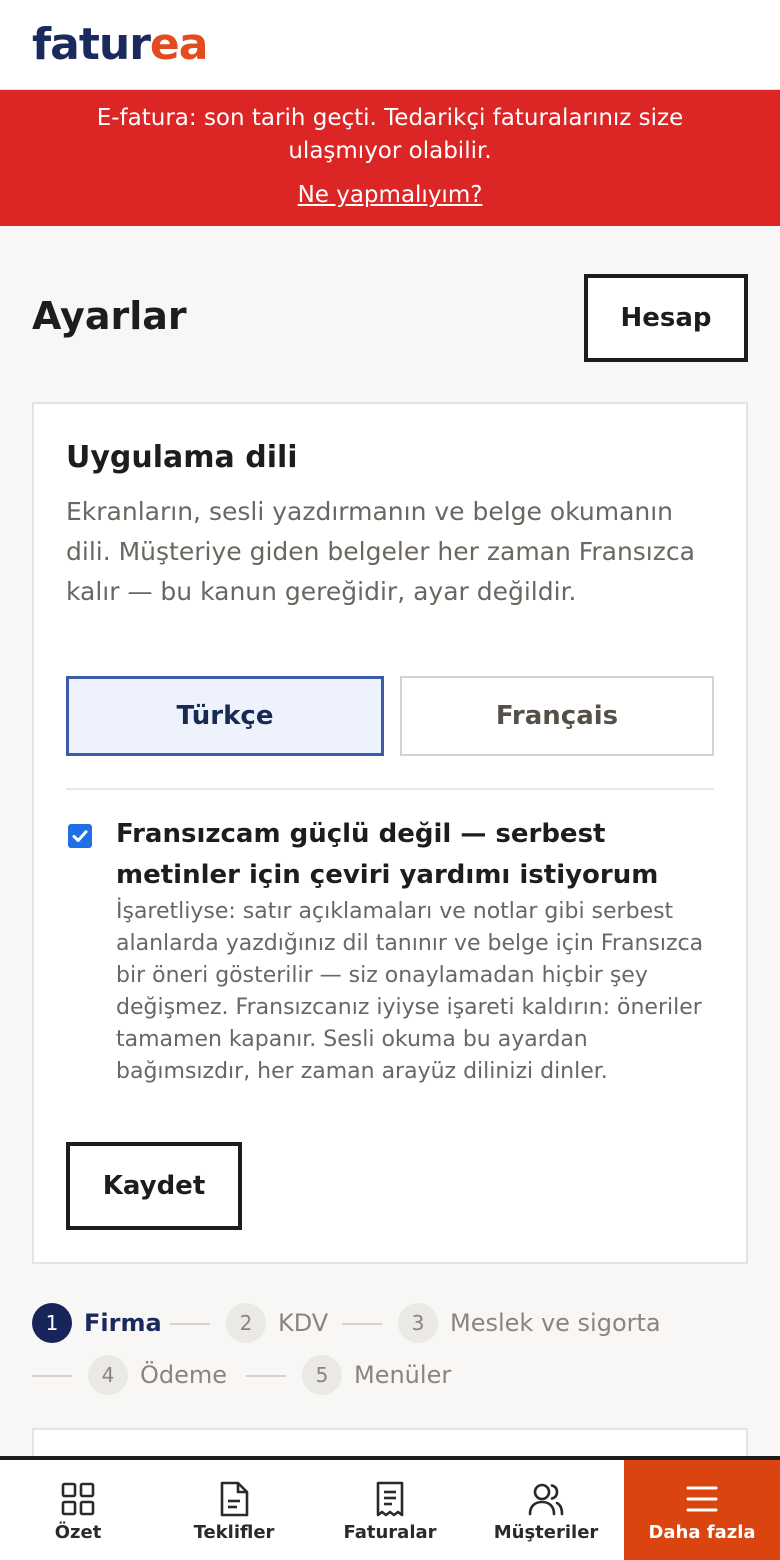  I want to click on menu-icon, so click(702, 1499).